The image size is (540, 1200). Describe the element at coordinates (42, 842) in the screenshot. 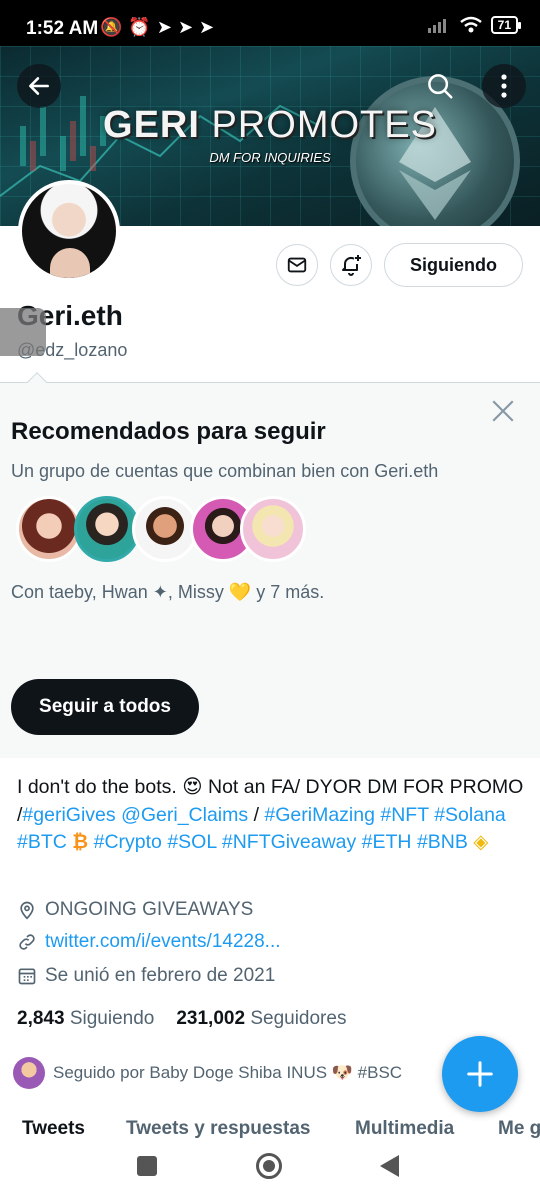

I see `hashtag-link: #BTC` at that location.